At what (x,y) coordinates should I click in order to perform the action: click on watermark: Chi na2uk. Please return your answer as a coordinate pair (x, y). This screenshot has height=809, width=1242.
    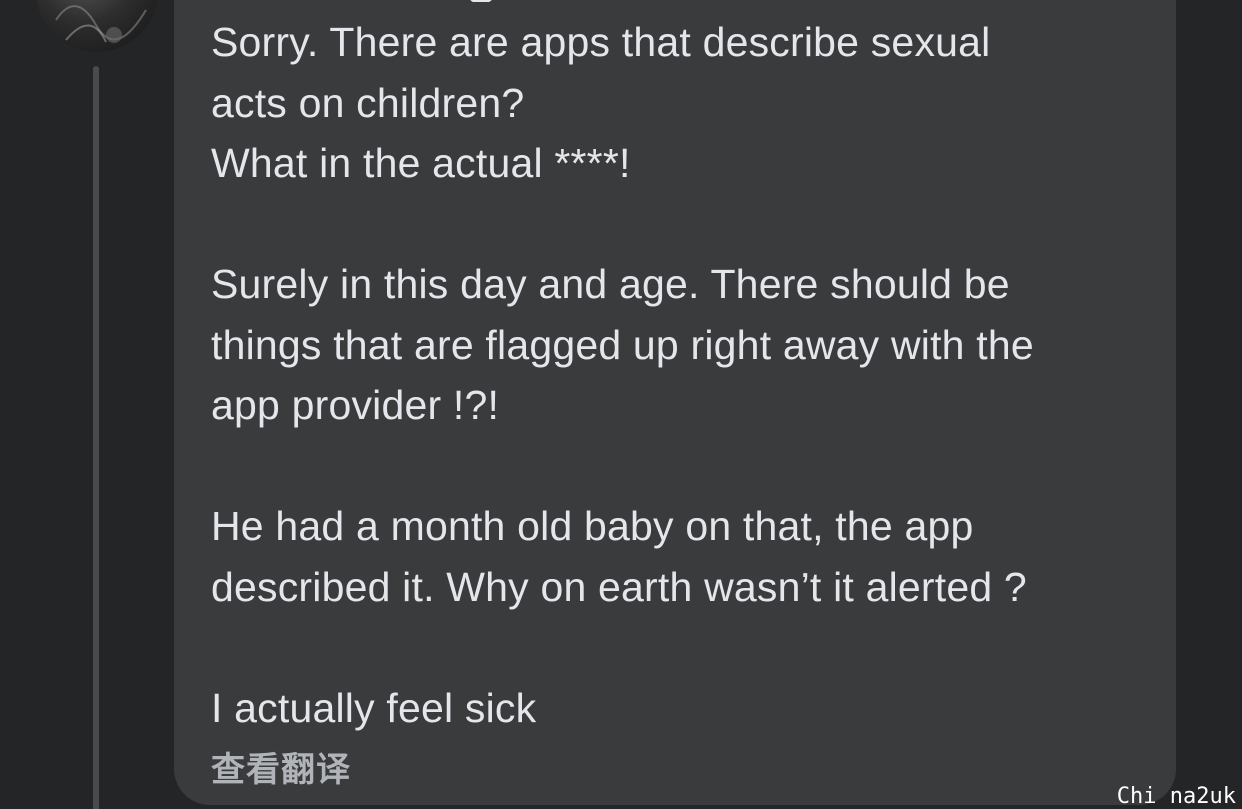
    Looking at the image, I should click on (1176, 796).